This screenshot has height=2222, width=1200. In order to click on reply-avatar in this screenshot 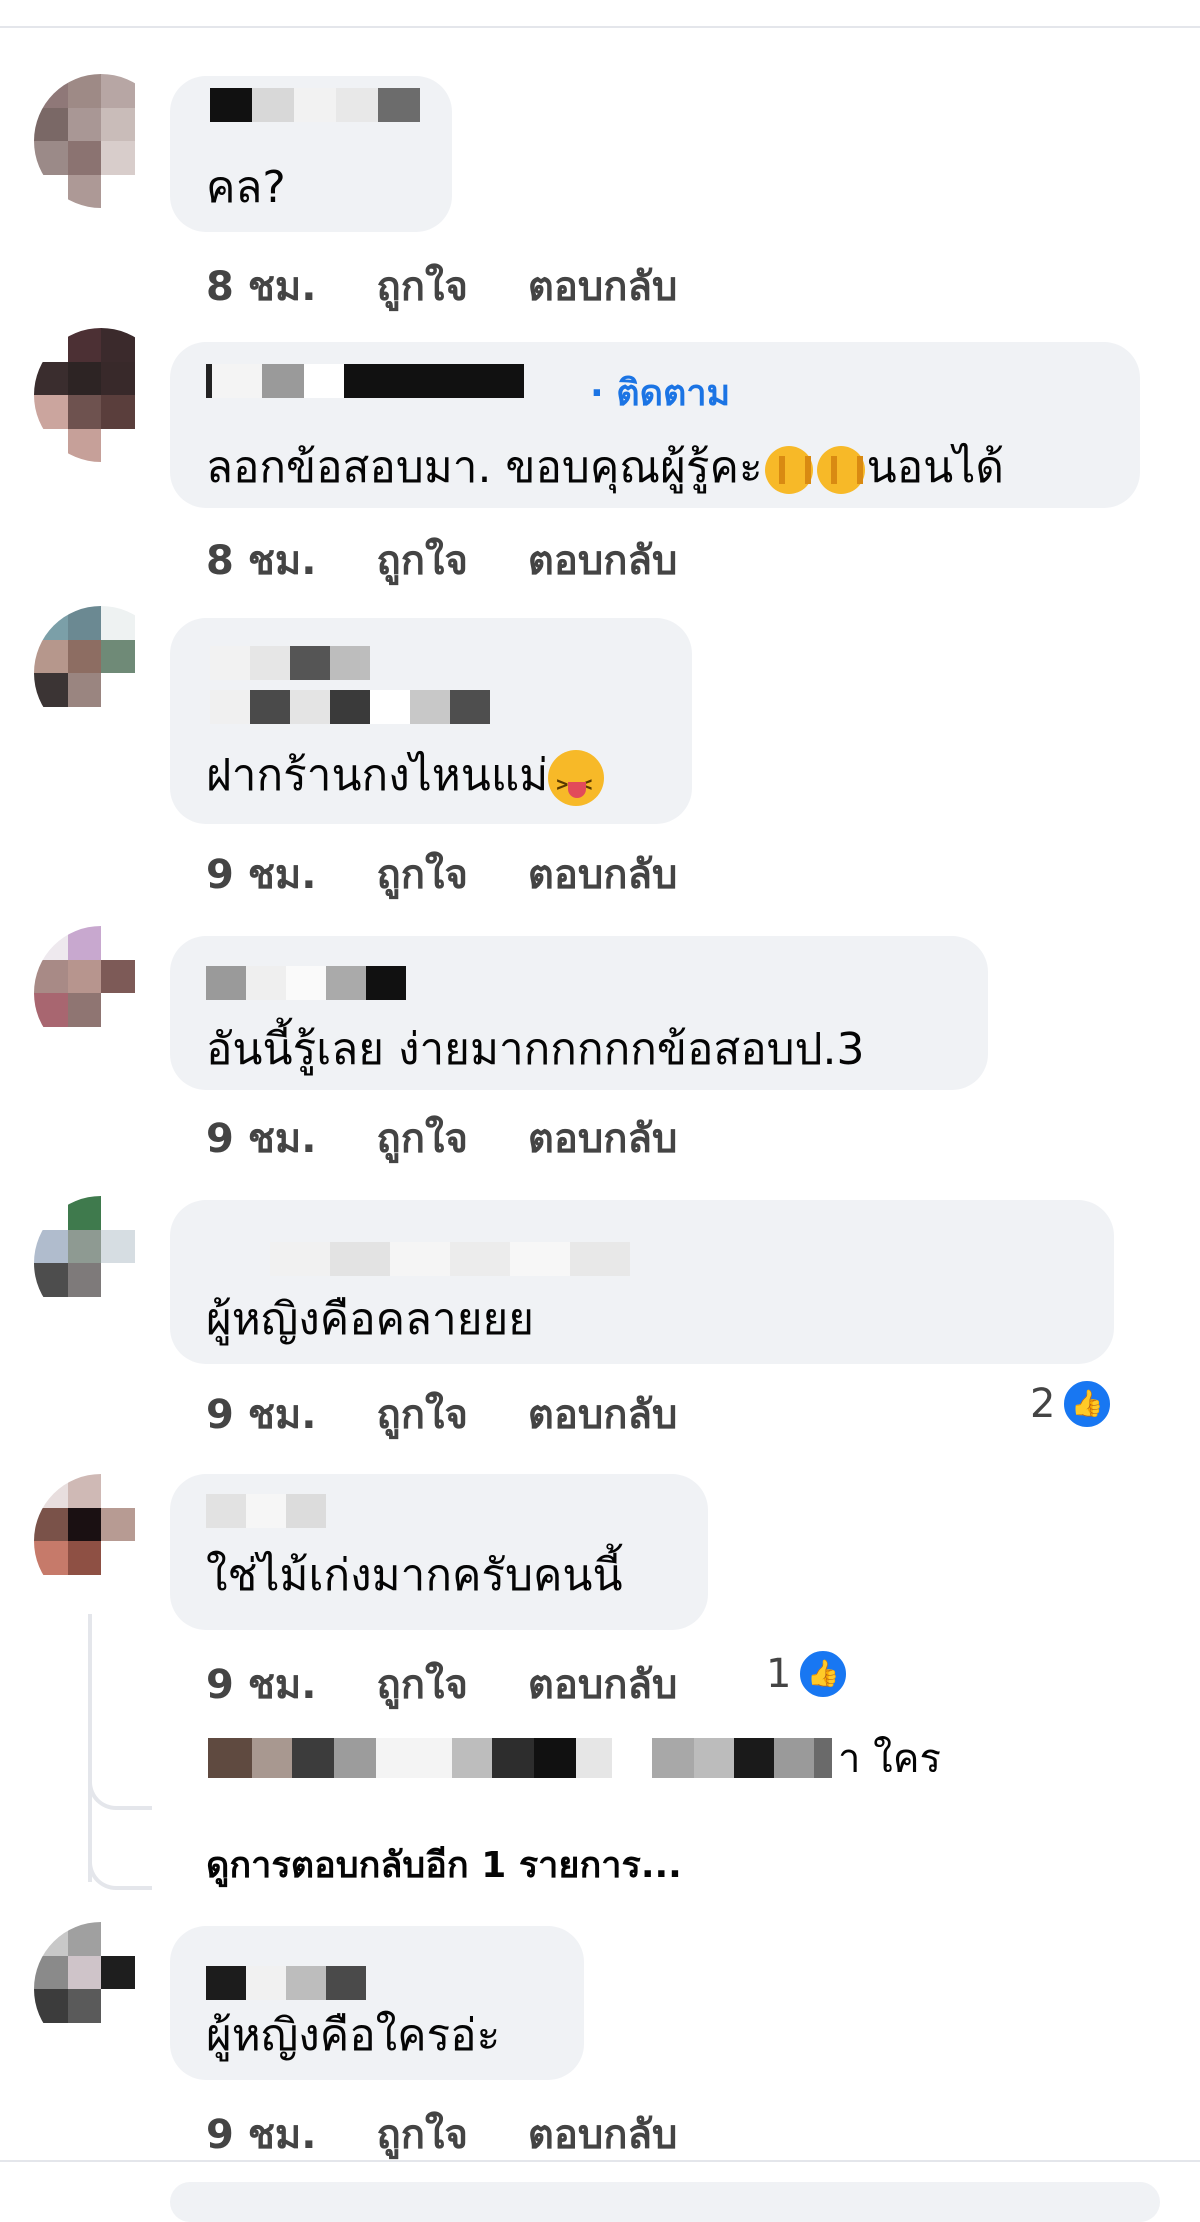, I will do `click(230, 1758)`.